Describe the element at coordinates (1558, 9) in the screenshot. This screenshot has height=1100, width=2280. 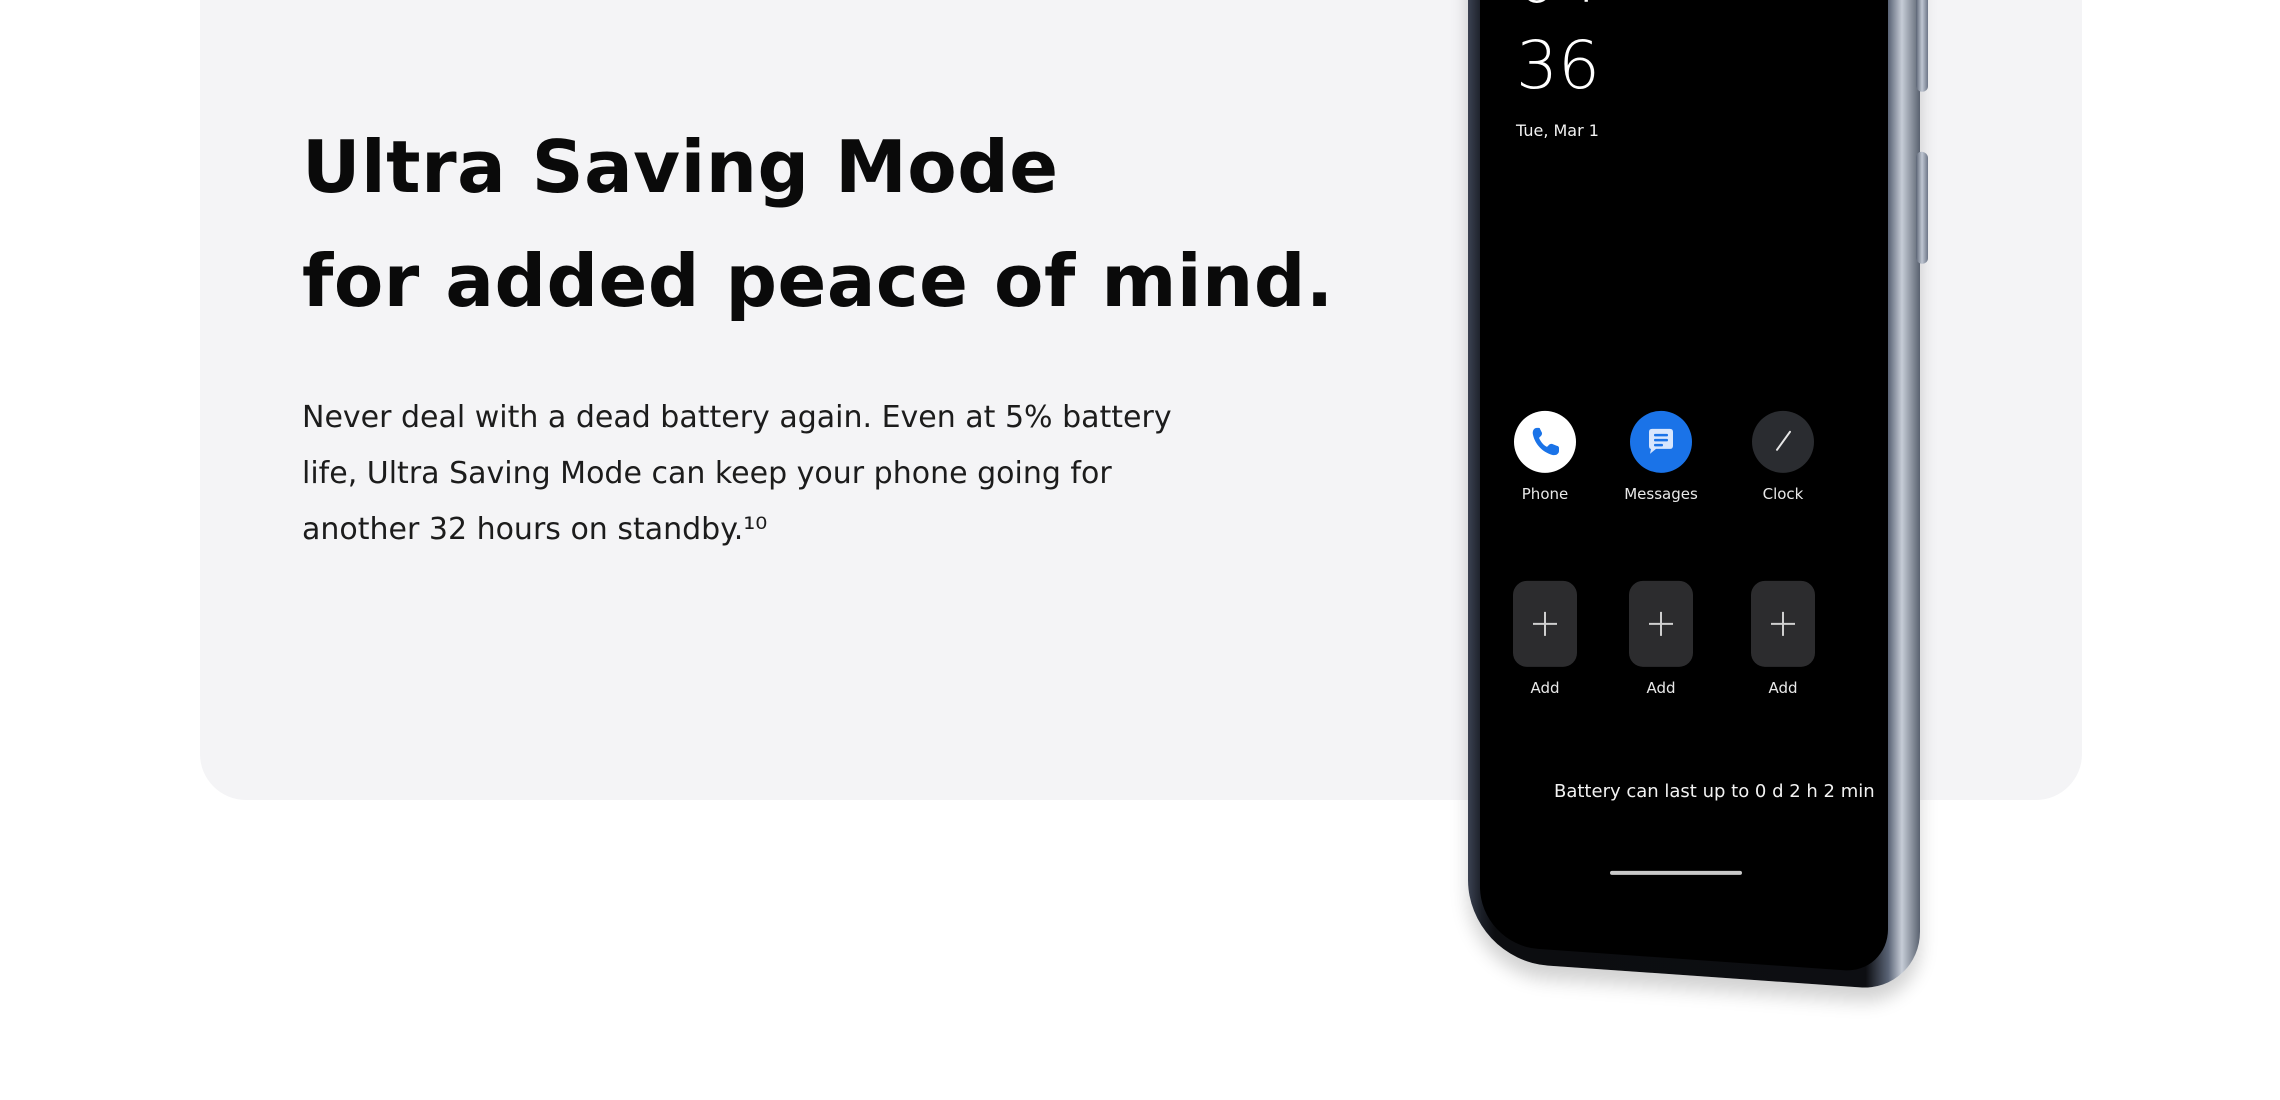
I see `lock-clock-hour: 04` at that location.